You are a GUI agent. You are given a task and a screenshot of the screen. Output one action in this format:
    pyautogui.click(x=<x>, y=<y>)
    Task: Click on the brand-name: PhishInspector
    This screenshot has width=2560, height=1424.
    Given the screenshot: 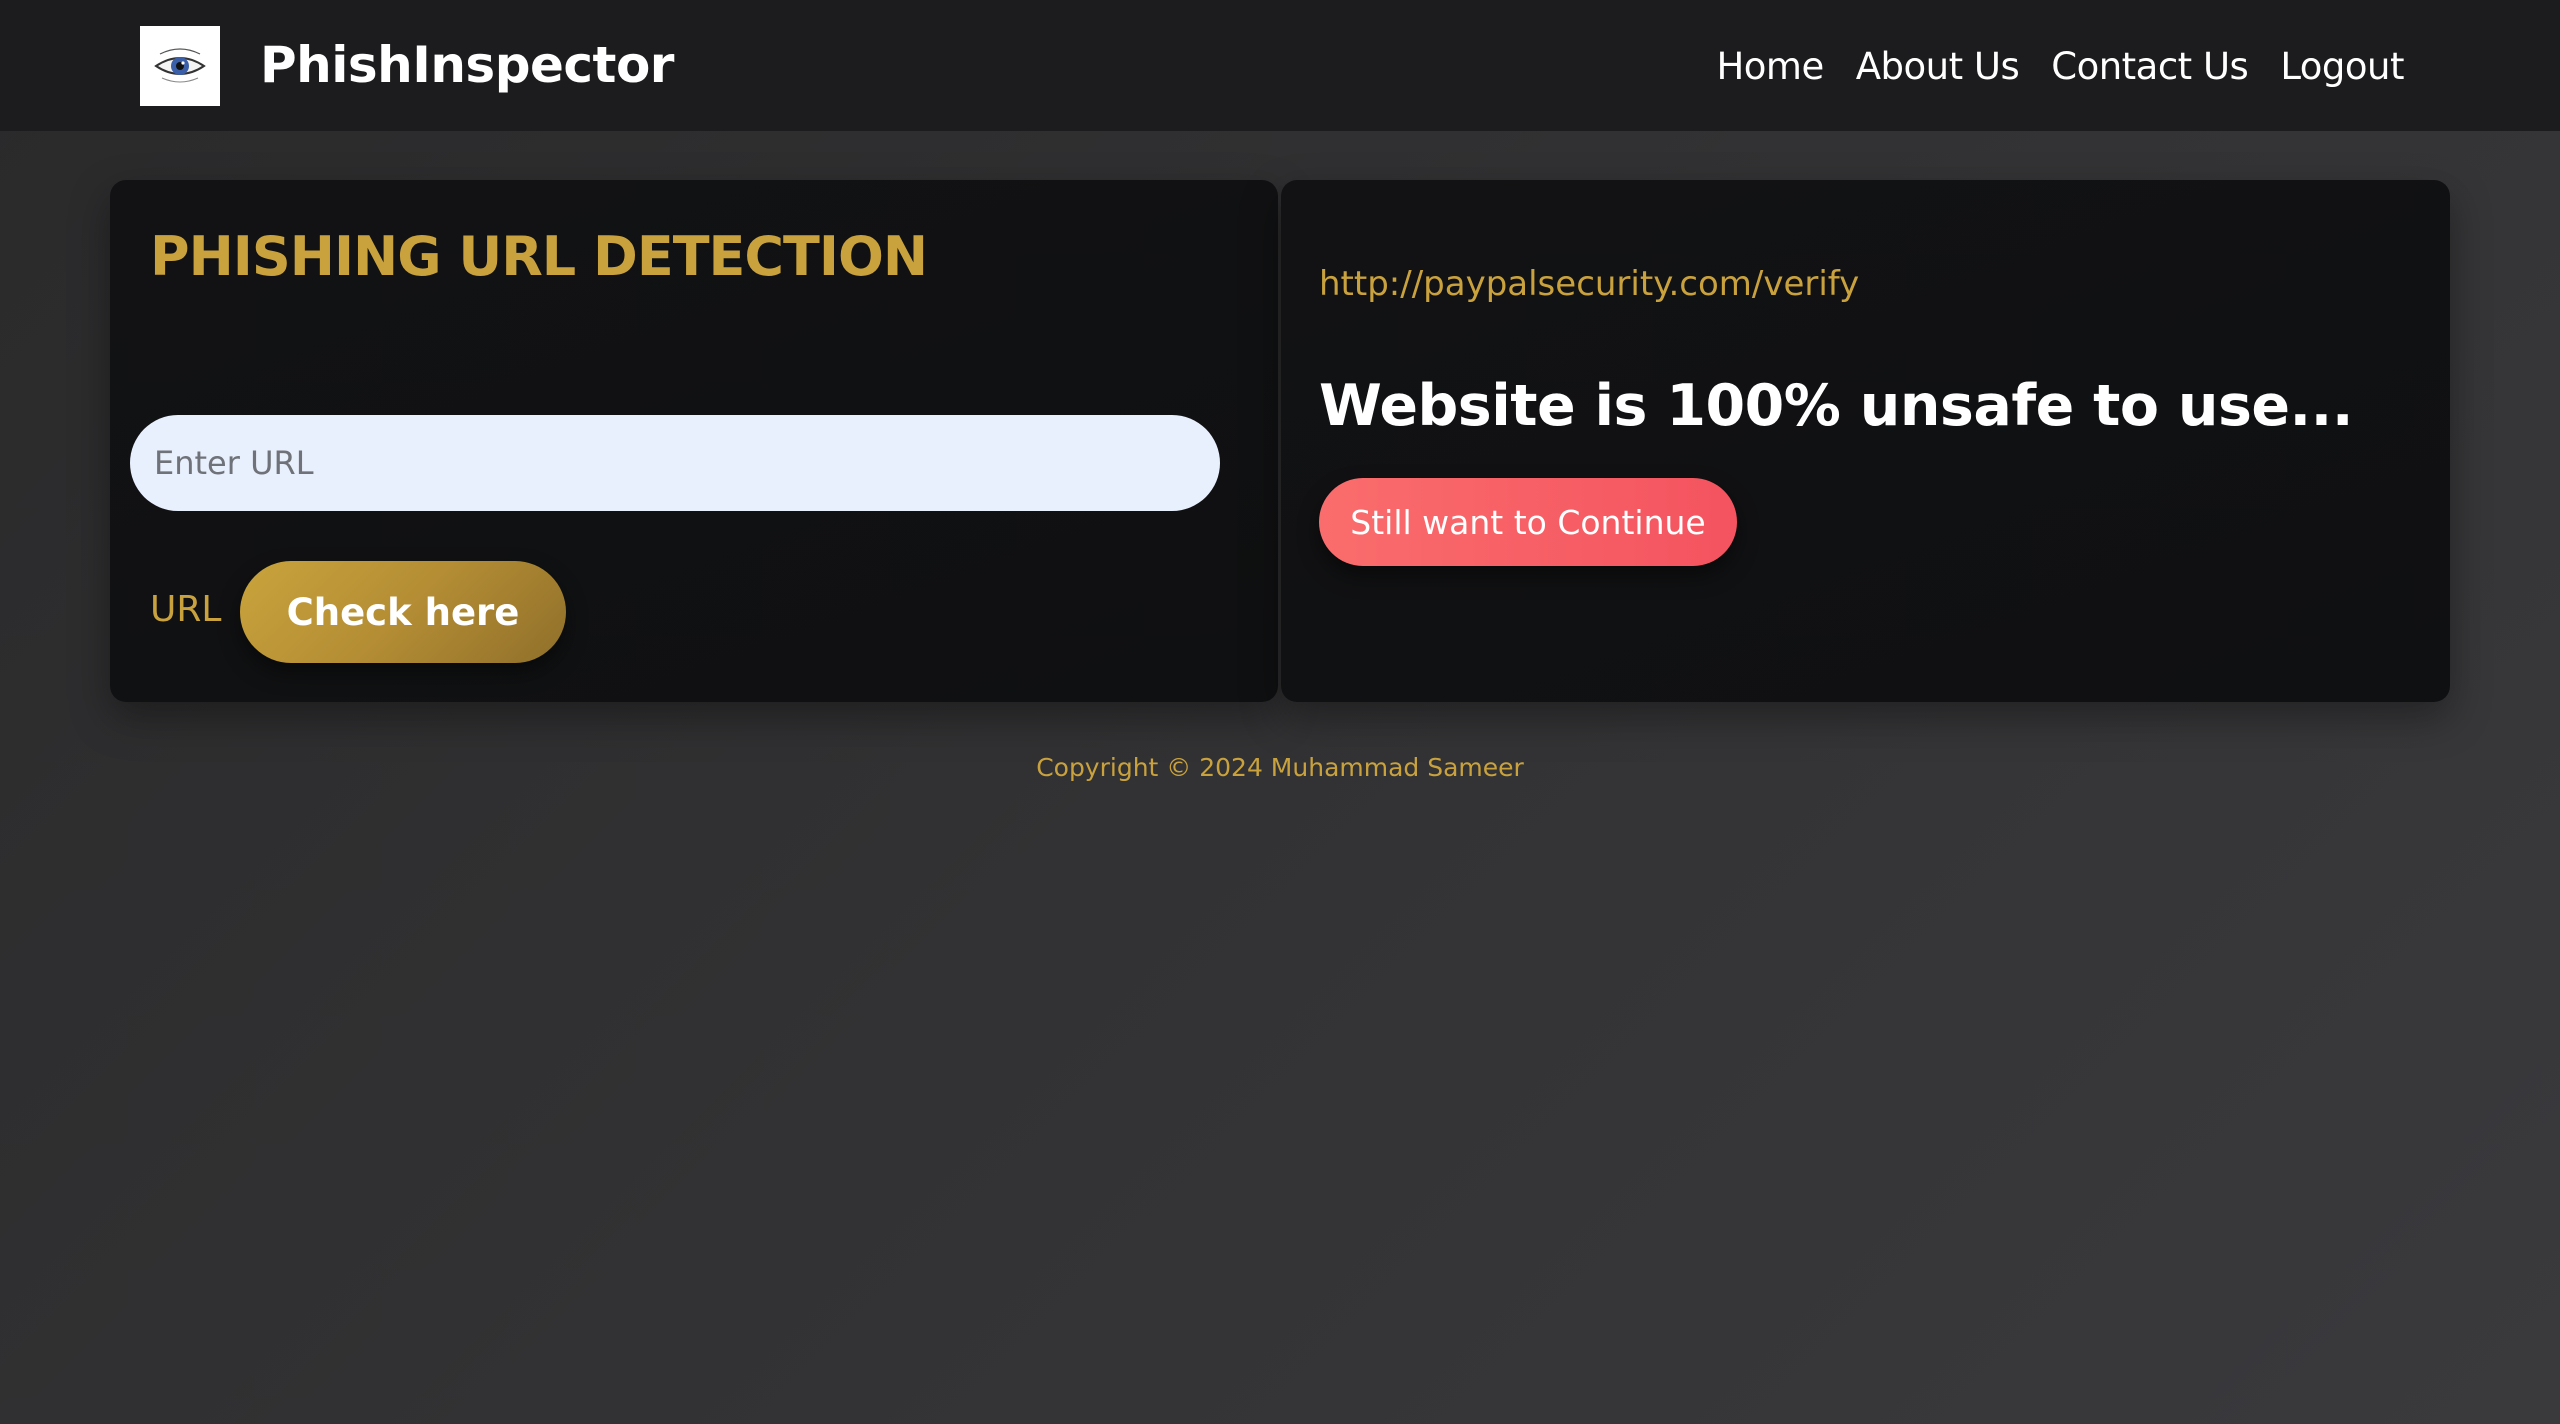 What is the action you would take?
    pyautogui.click(x=467, y=65)
    